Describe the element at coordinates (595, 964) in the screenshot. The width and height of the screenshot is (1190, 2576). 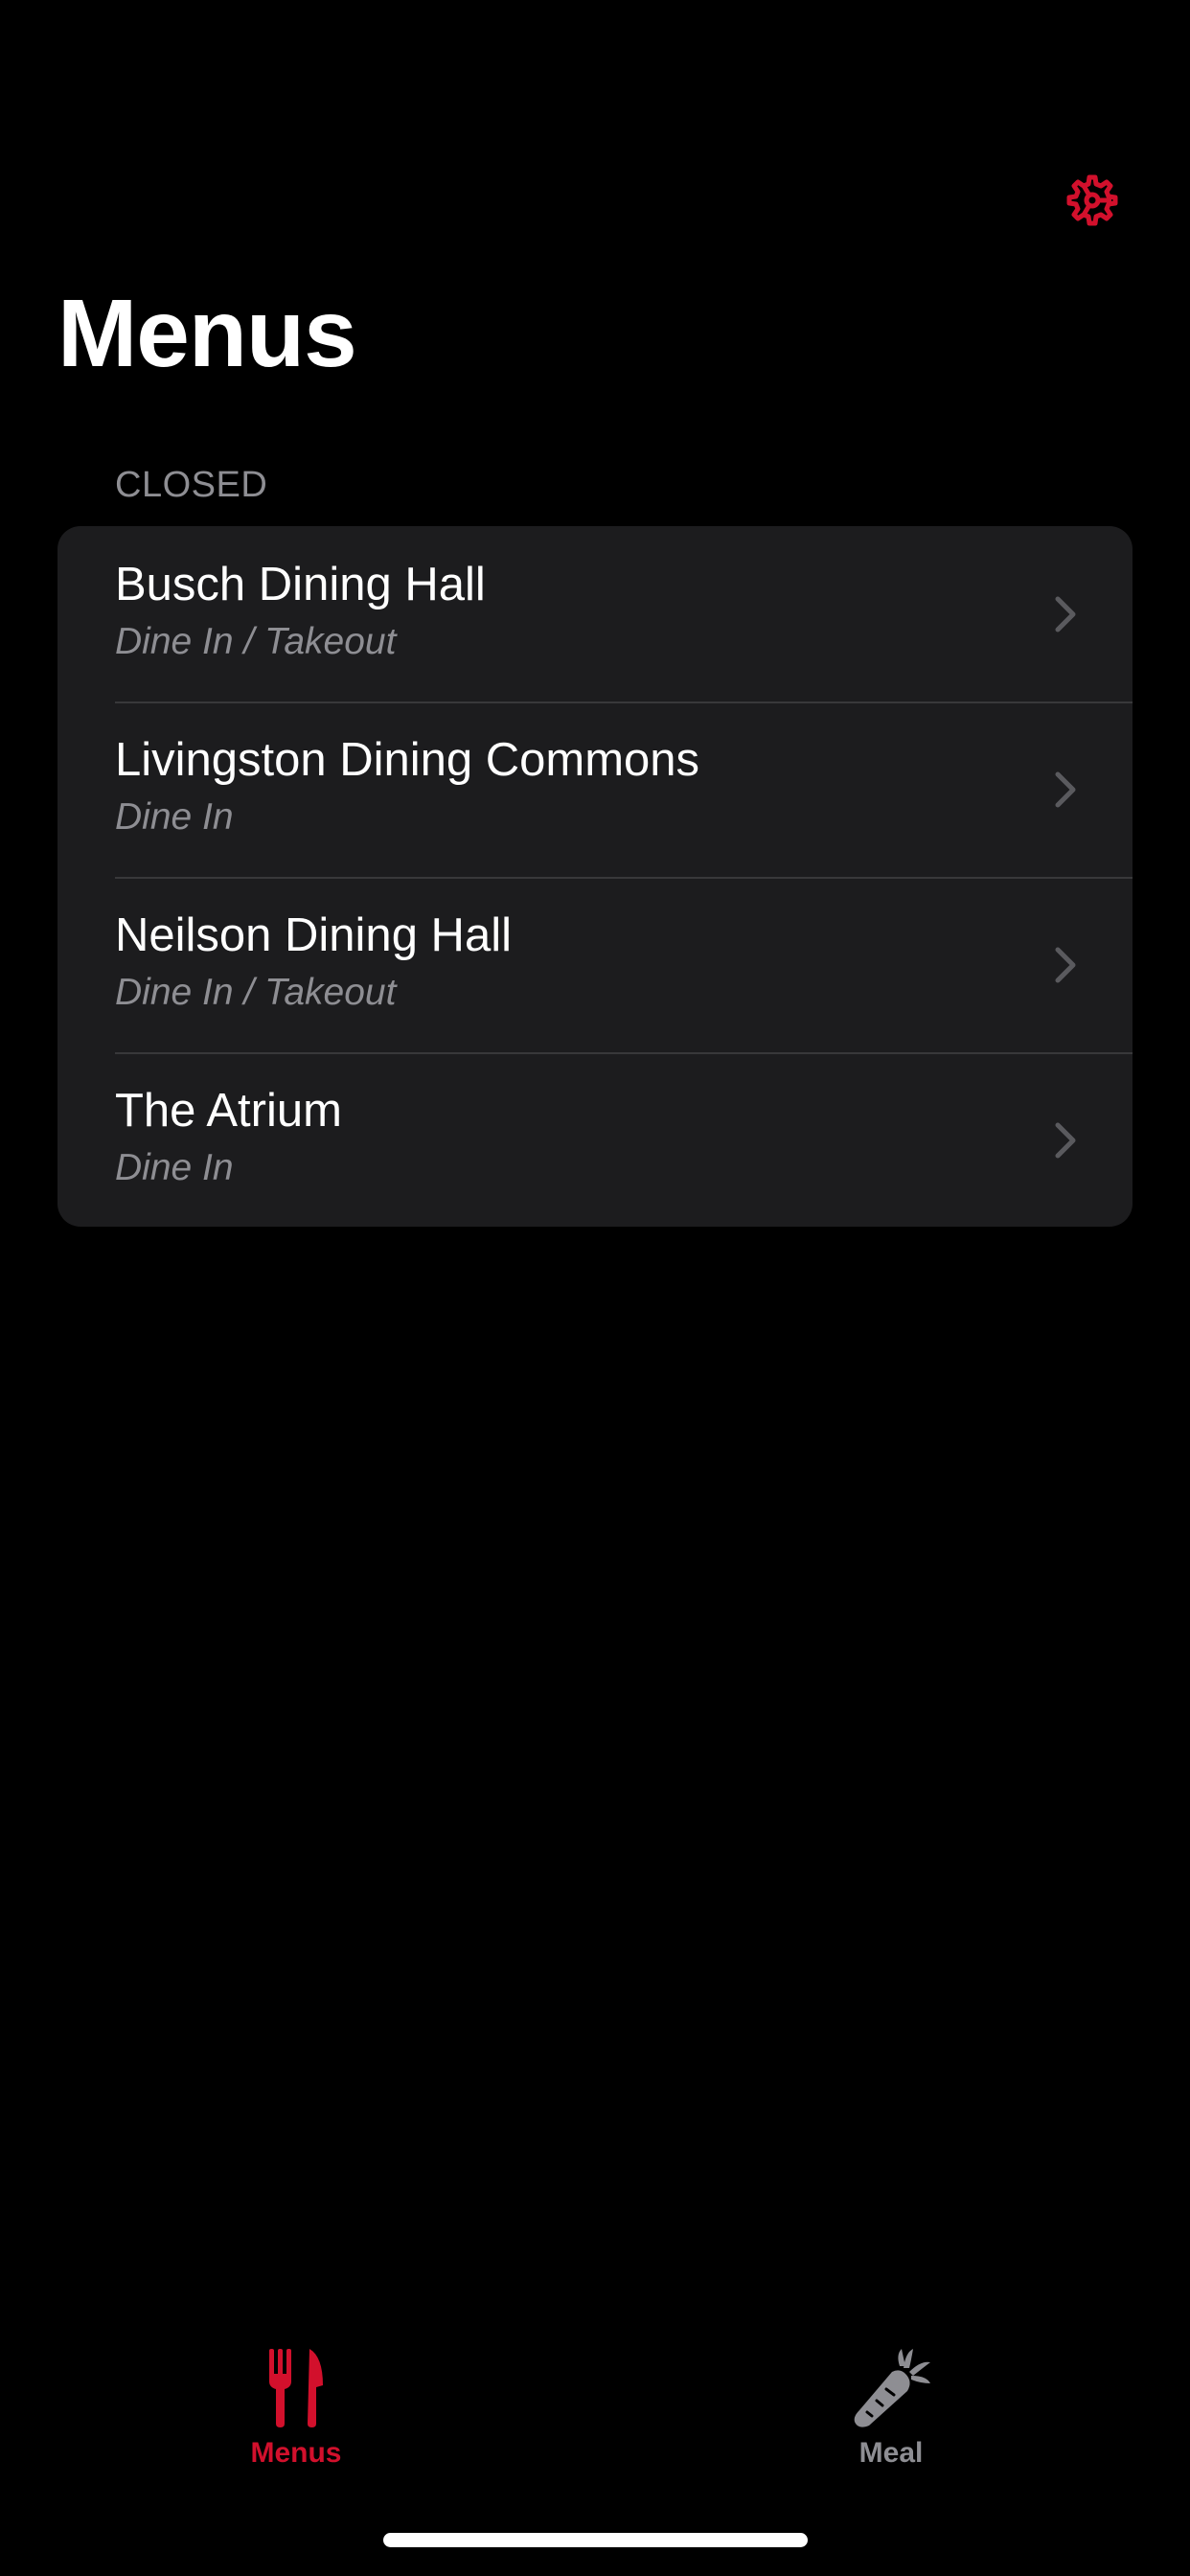
I see `dining-hall-row-neilson: Neilson Dining Hall Dine In / Takeout` at that location.